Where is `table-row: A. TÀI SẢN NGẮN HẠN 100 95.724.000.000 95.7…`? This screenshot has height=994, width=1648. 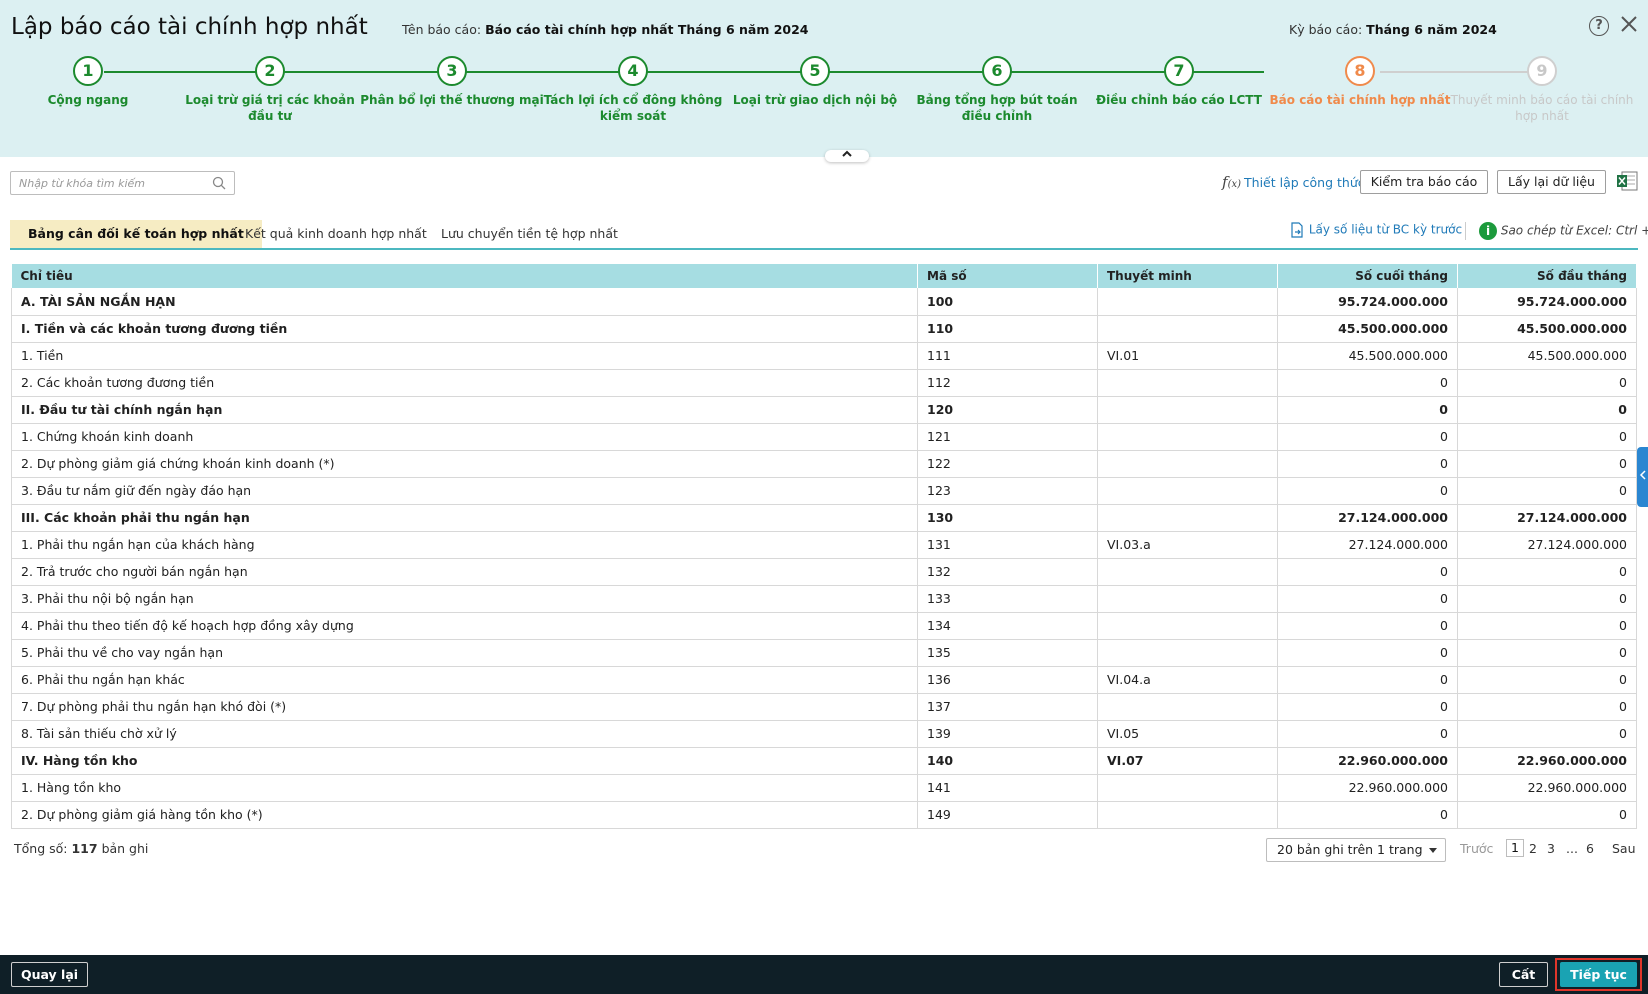
table-row: A. TÀI SẢN NGẮN HẠN 100 95.724.000.000 95.7… is located at coordinates (824, 302).